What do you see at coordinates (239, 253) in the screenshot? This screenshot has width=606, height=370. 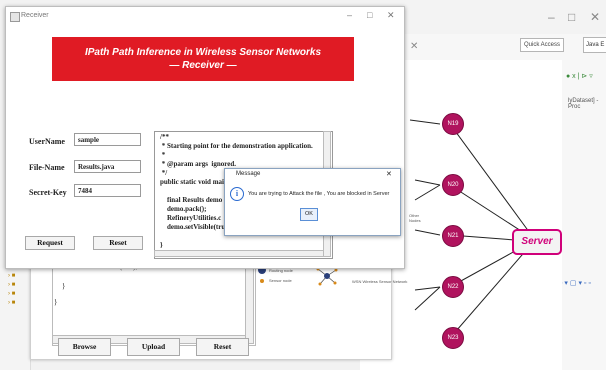 I see `content-horizontal-scrollbar` at bounding box center [239, 253].